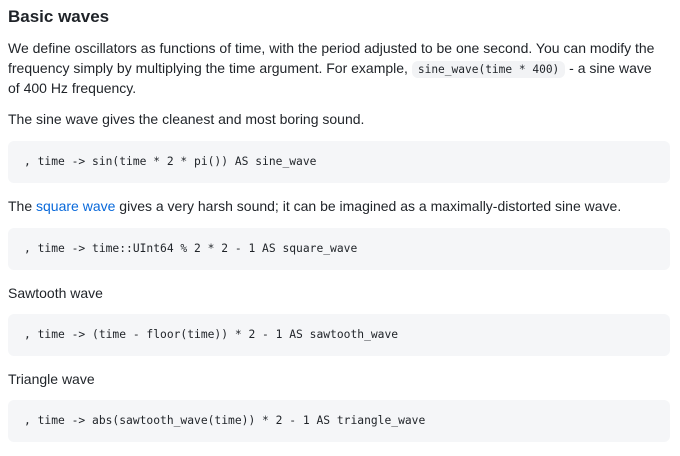 The height and width of the screenshot is (456, 680). Describe the element at coordinates (55, 293) in the screenshot. I see `sawtooth-label: Sawtooth wave` at that location.